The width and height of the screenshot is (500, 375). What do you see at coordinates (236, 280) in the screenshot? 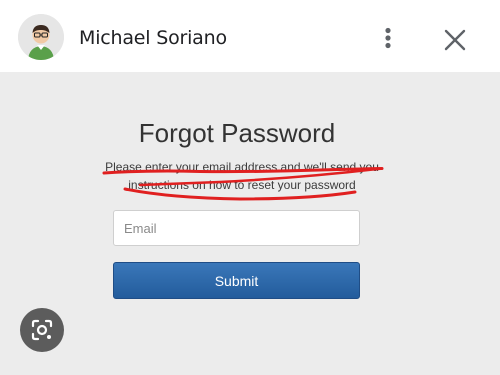
I see `submit-button: Submit` at bounding box center [236, 280].